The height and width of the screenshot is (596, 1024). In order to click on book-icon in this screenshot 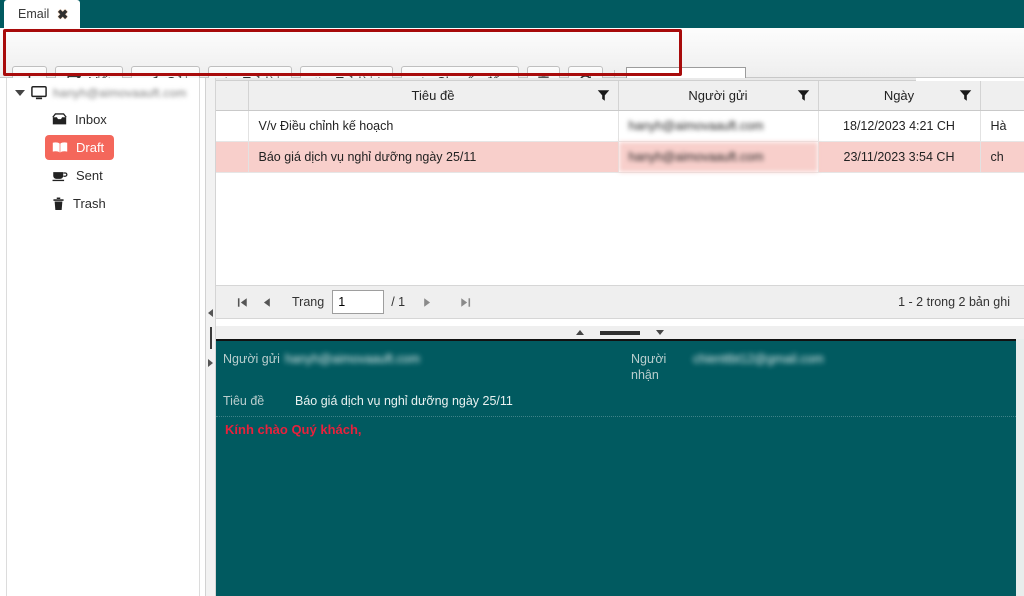, I will do `click(60, 147)`.